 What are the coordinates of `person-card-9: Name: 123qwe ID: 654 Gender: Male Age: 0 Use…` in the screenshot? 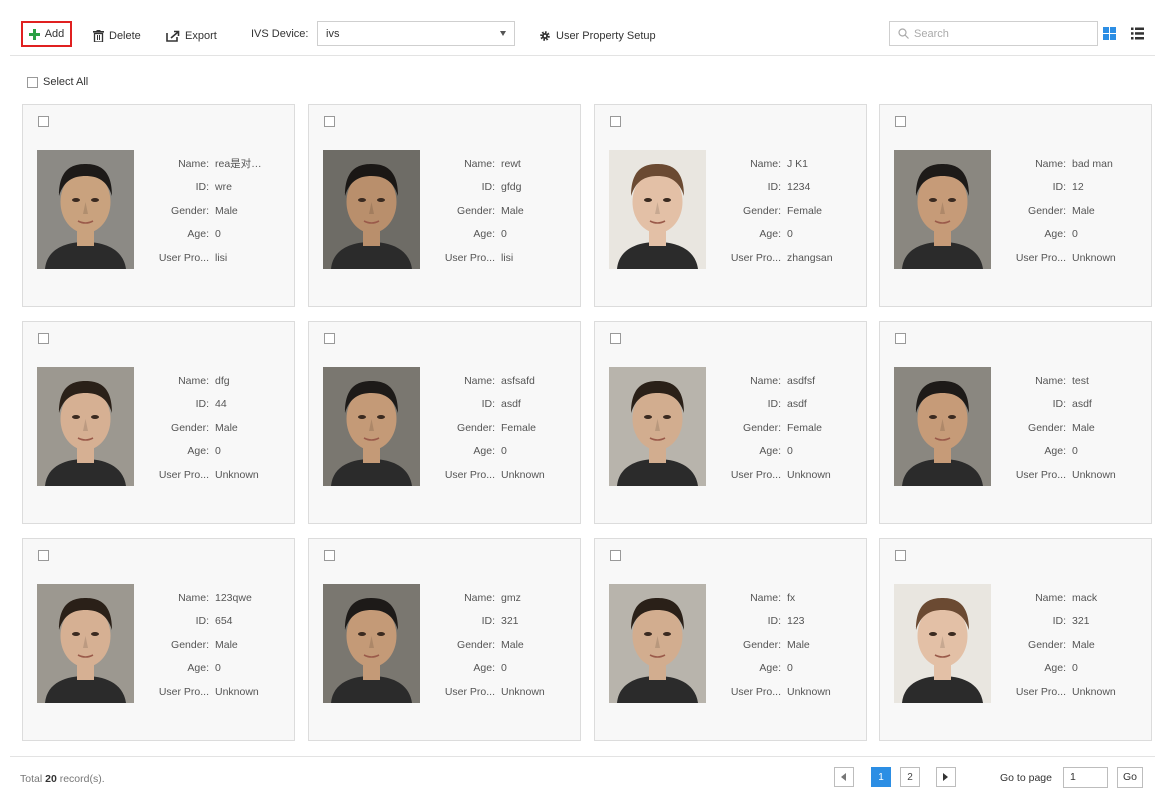 It's located at (158, 639).